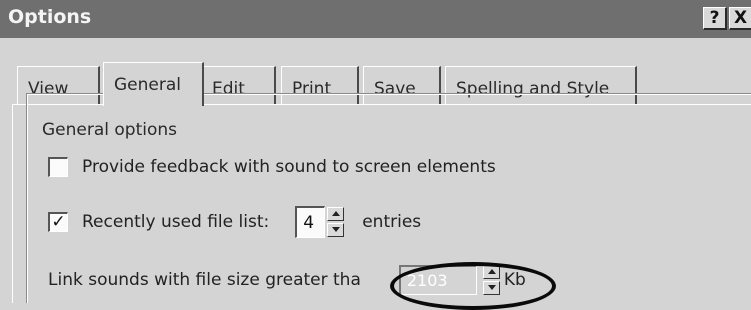  I want to click on window-title: Options, so click(50, 17).